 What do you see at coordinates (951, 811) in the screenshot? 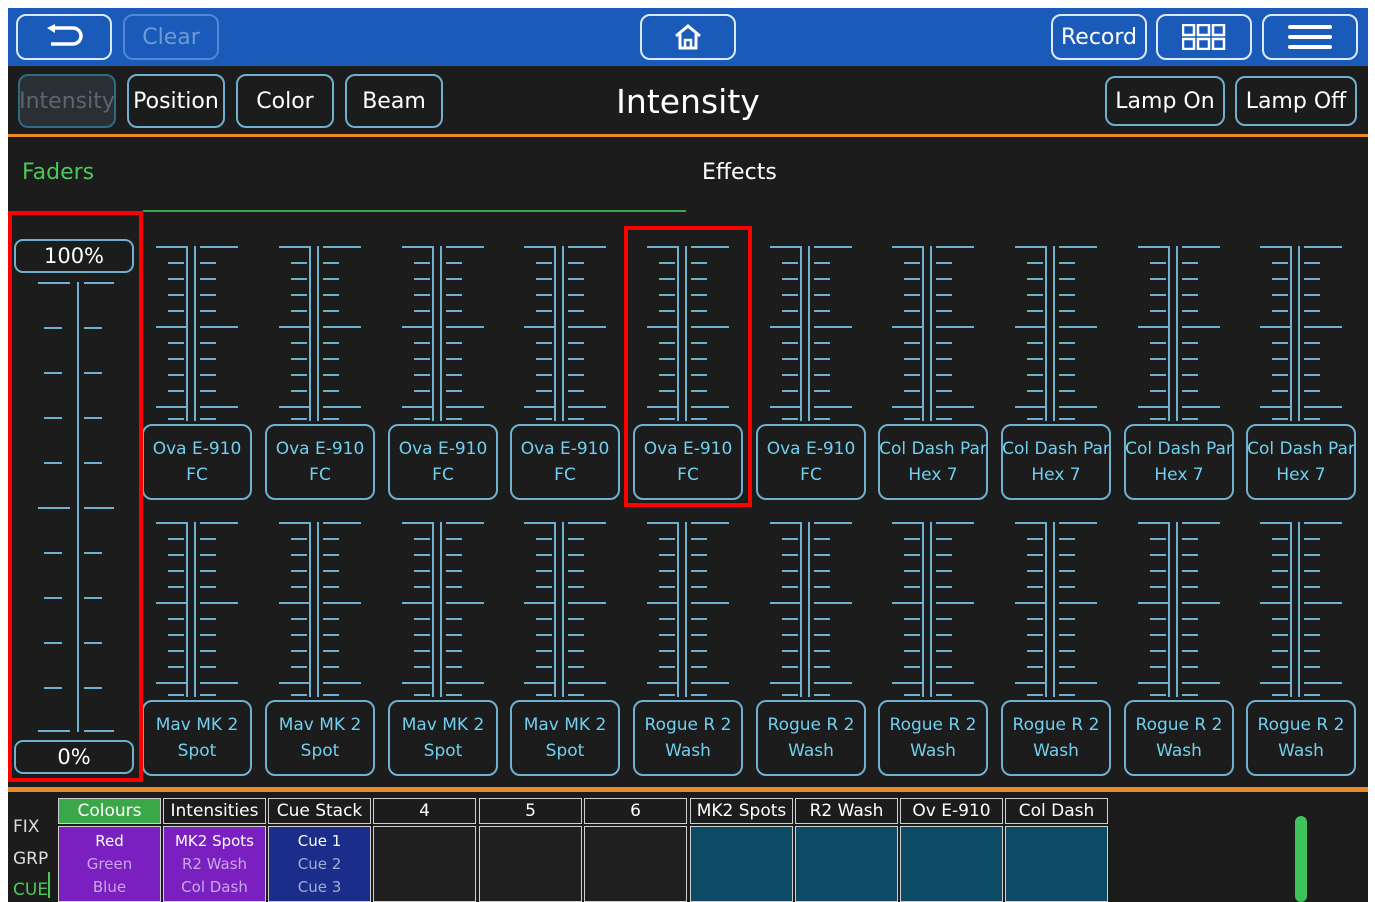
I see `palette-slot-header: Ov E-910` at bounding box center [951, 811].